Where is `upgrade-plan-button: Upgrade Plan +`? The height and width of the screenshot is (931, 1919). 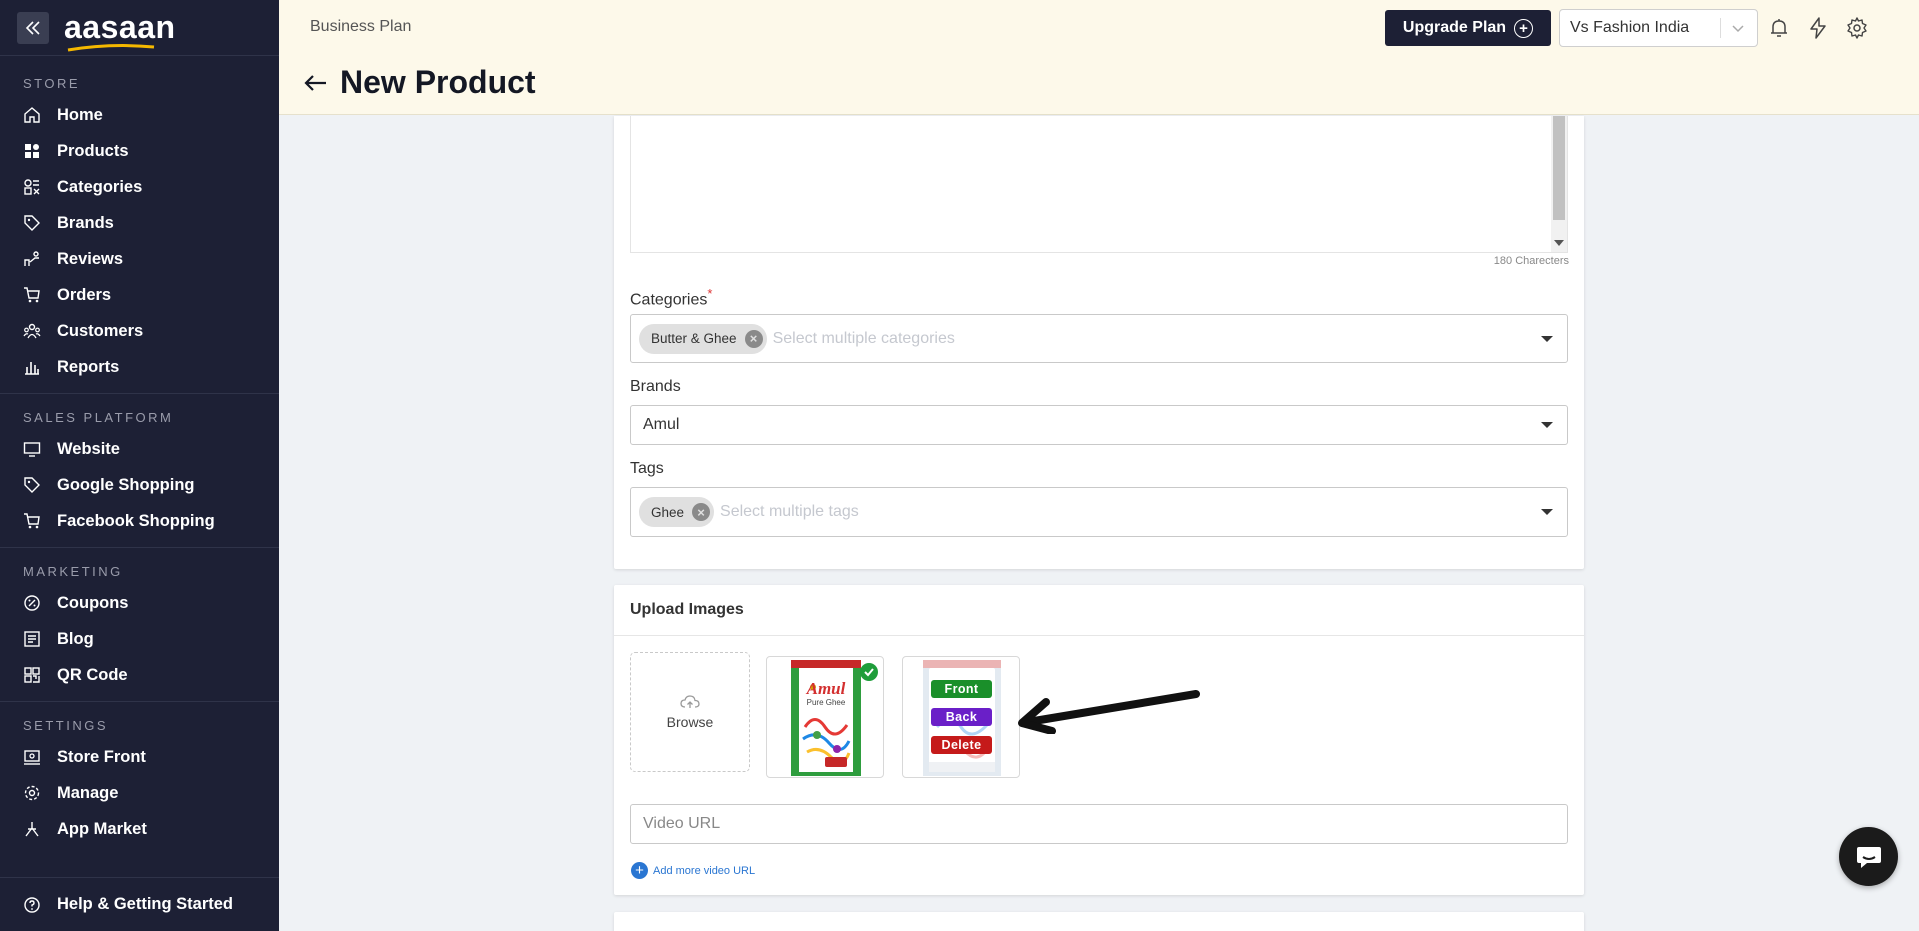 upgrade-plan-button: Upgrade Plan + is located at coordinates (1468, 28).